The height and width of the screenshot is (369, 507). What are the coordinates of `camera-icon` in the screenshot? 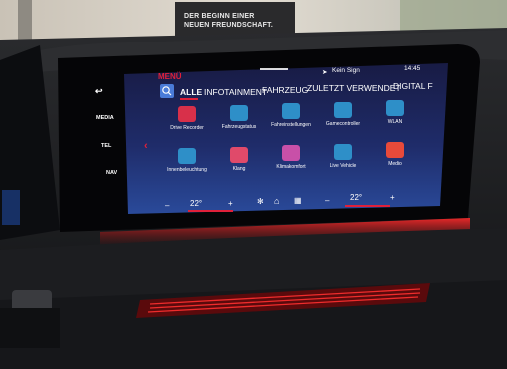 It's located at (187, 114).